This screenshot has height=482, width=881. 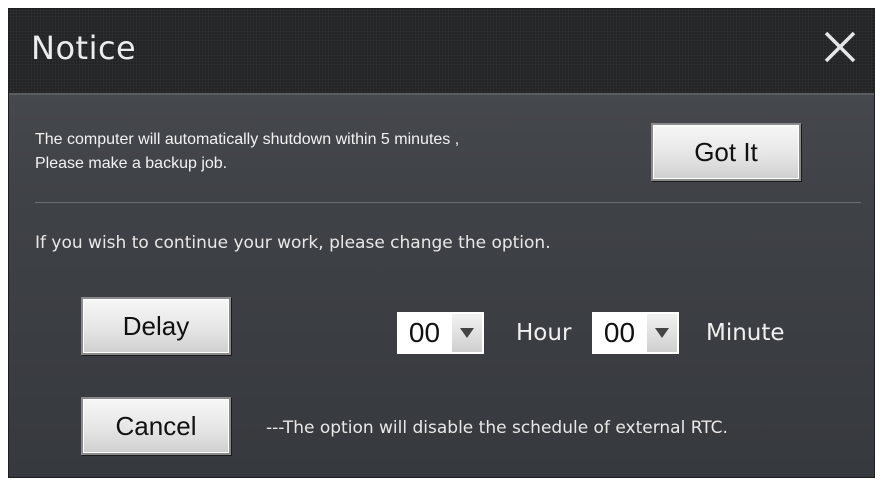 I want to click on minute-select: 00, so click(x=635, y=333).